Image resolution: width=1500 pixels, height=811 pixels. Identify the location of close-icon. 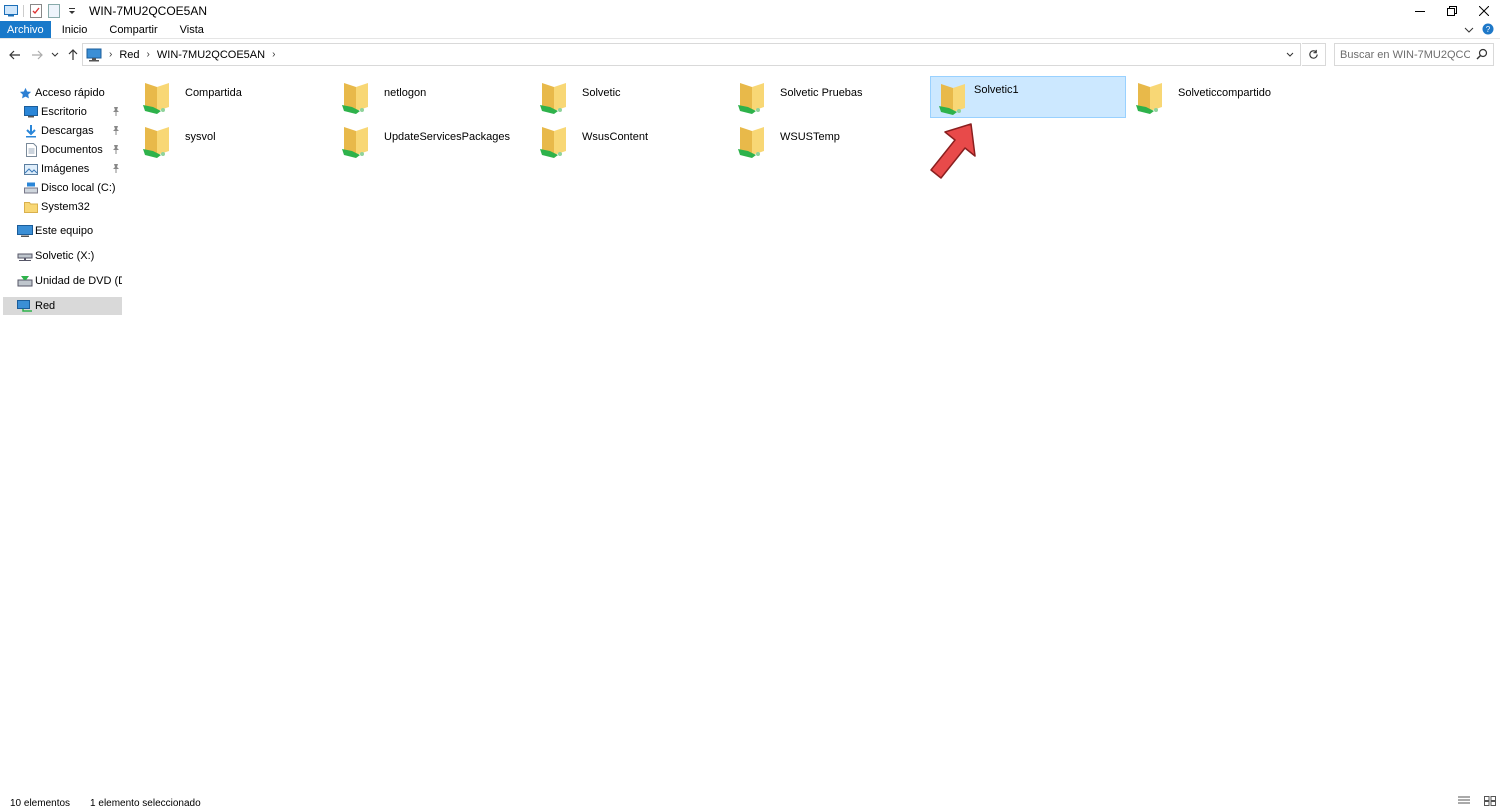
(1484, 10).